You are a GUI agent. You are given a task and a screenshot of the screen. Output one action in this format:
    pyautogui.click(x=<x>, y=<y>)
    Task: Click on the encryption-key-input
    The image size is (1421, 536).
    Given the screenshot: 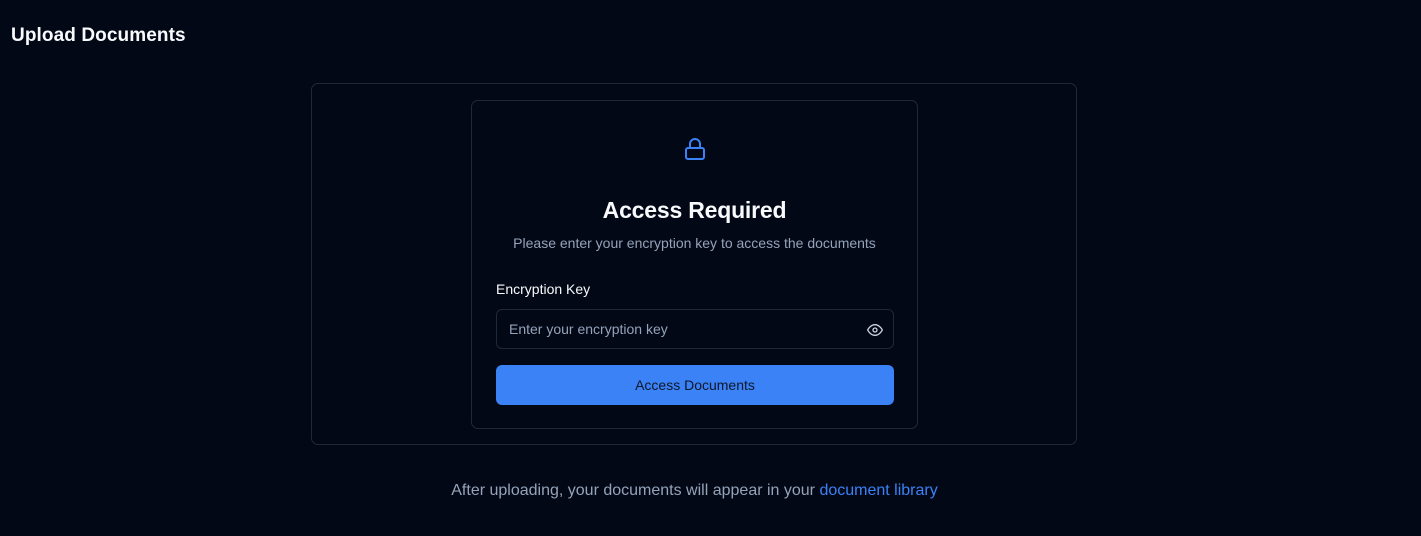 What is the action you would take?
    pyautogui.click(x=673, y=329)
    